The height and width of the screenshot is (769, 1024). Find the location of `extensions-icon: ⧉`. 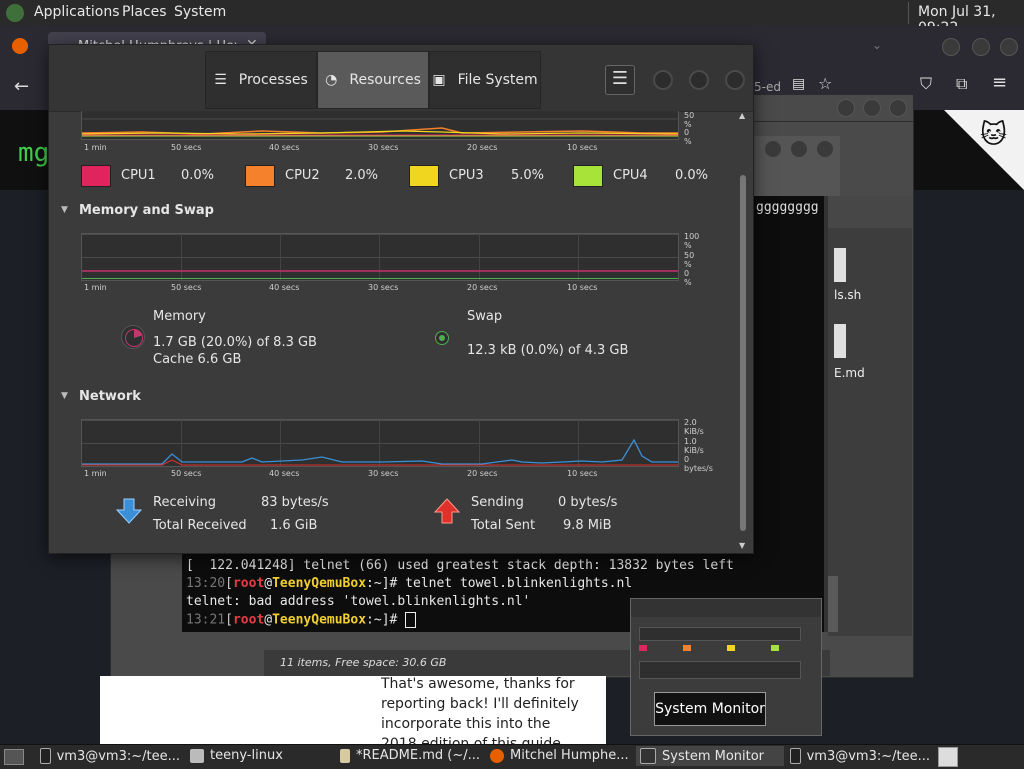

extensions-icon: ⧉ is located at coordinates (961, 84).